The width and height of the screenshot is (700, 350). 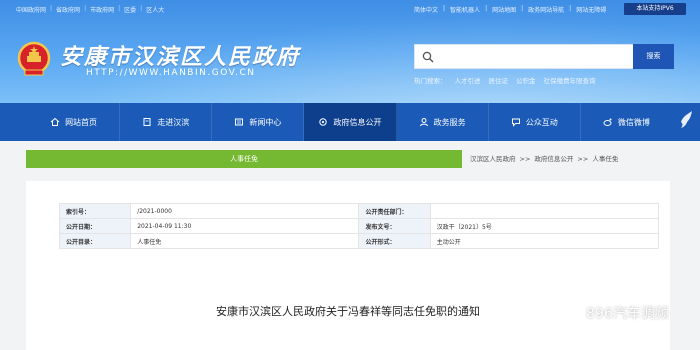 I want to click on watermark: 896汽车调频, so click(x=614, y=313).